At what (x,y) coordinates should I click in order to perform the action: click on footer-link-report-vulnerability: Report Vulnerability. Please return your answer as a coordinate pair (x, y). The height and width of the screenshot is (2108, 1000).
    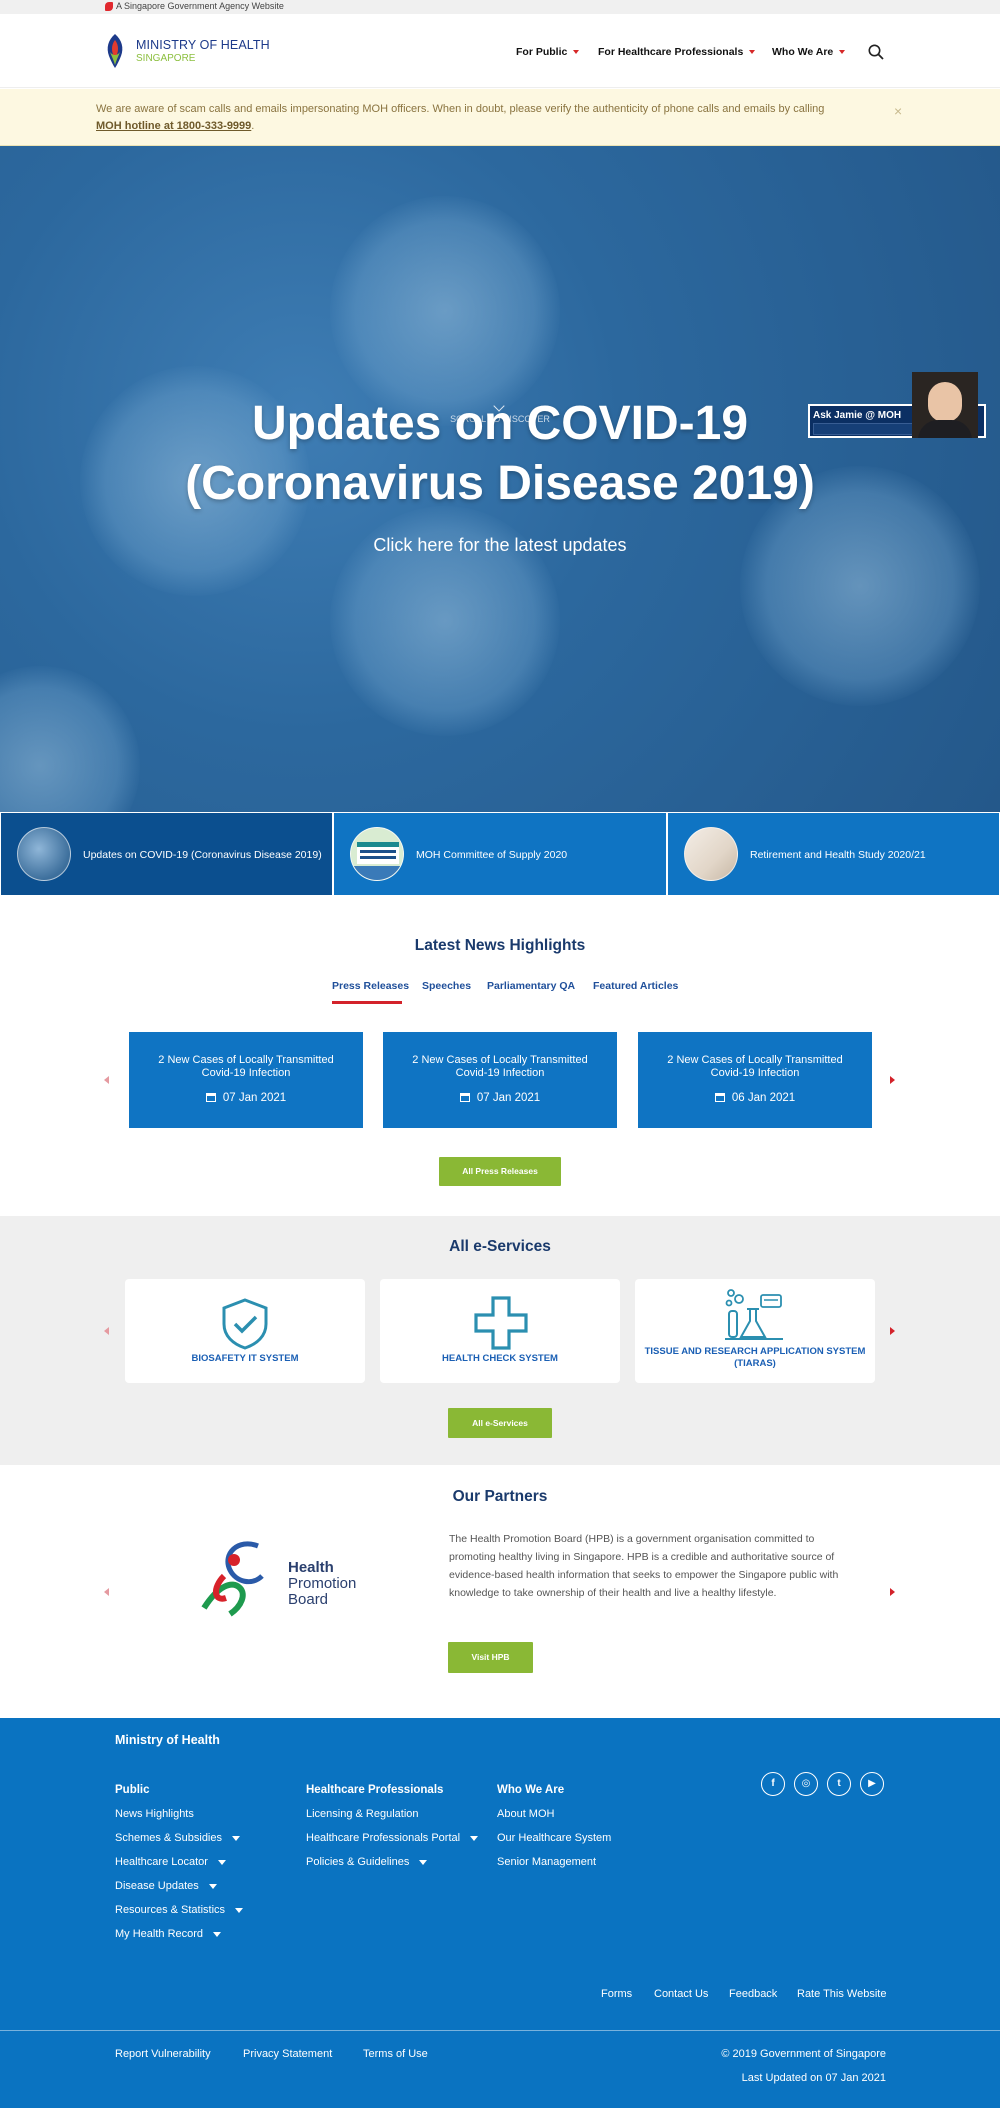
    Looking at the image, I should click on (163, 2054).